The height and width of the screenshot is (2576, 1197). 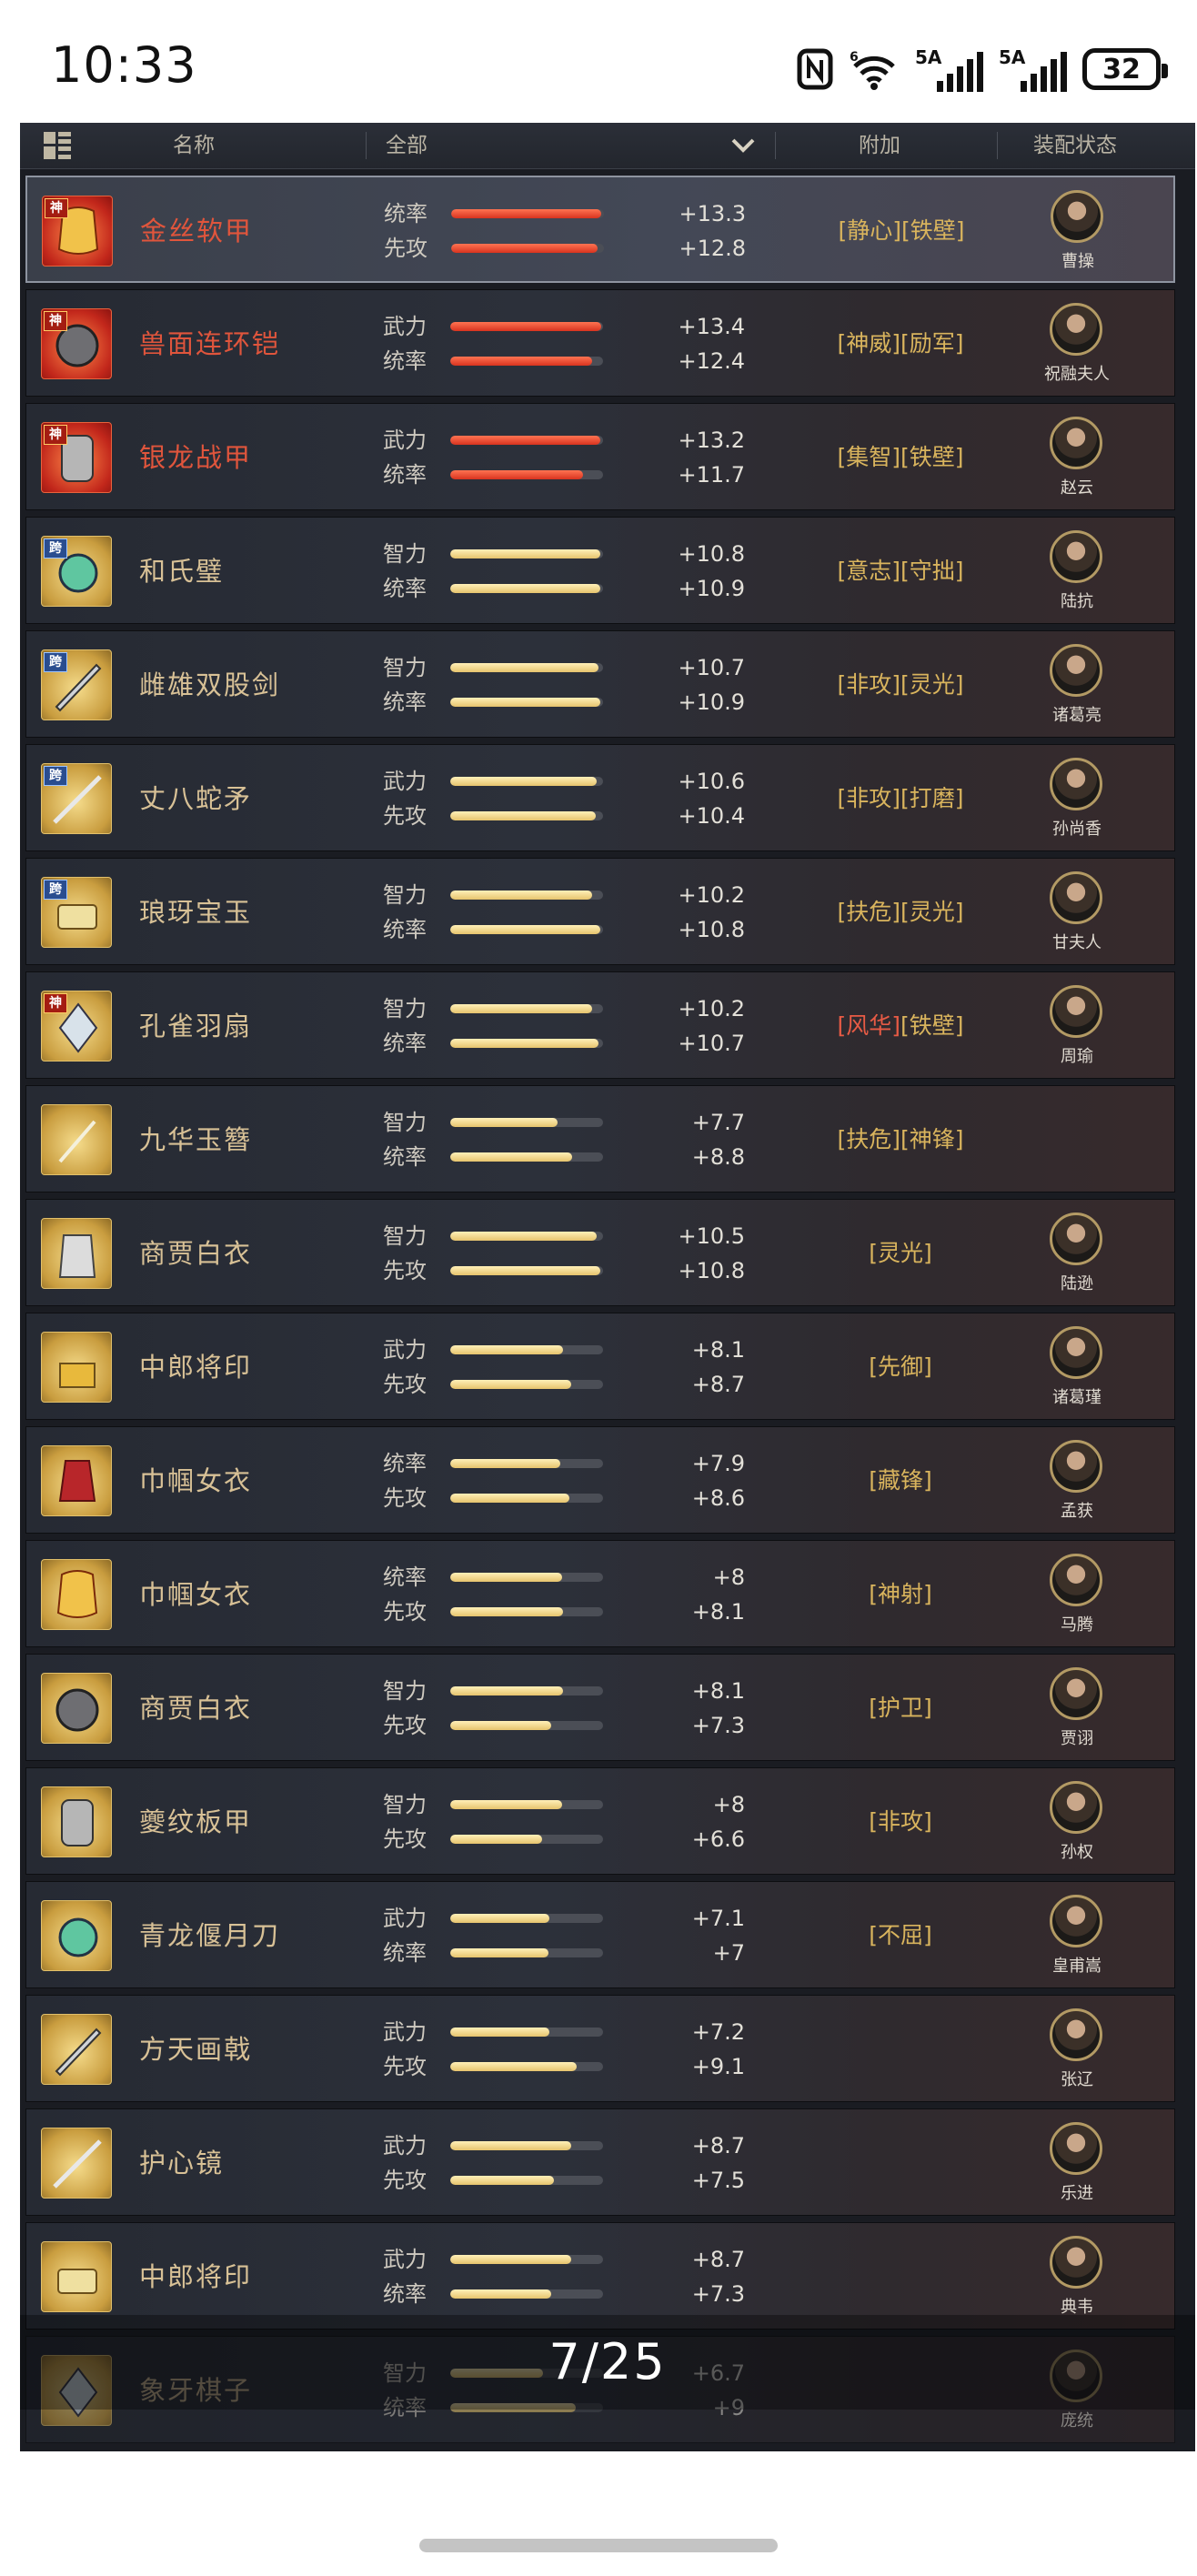 What do you see at coordinates (1076, 1397) in the screenshot?
I see `general-name: 诸葛瑾` at bounding box center [1076, 1397].